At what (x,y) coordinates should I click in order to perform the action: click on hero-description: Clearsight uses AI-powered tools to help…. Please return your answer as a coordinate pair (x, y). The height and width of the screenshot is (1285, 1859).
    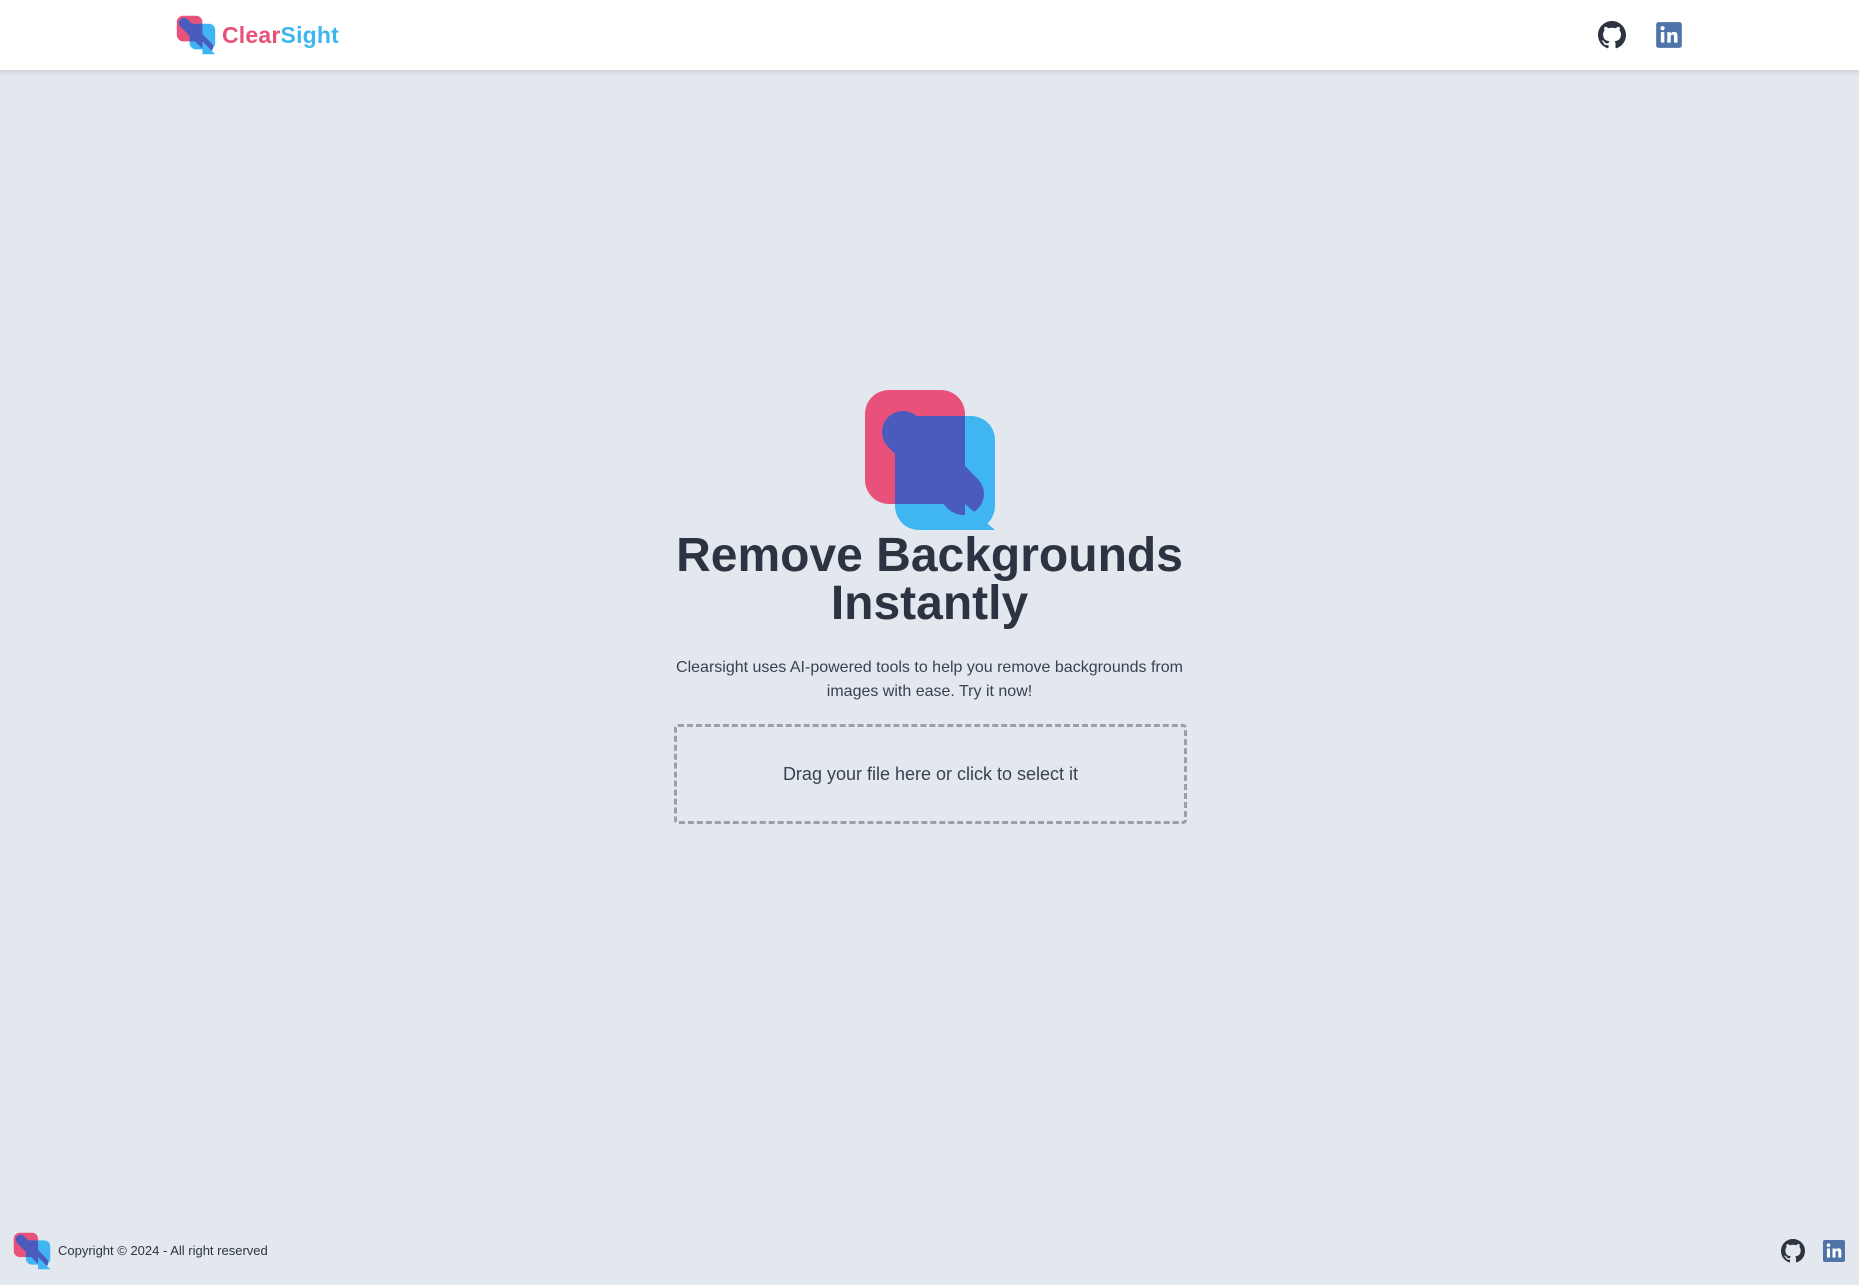
    Looking at the image, I should click on (929, 679).